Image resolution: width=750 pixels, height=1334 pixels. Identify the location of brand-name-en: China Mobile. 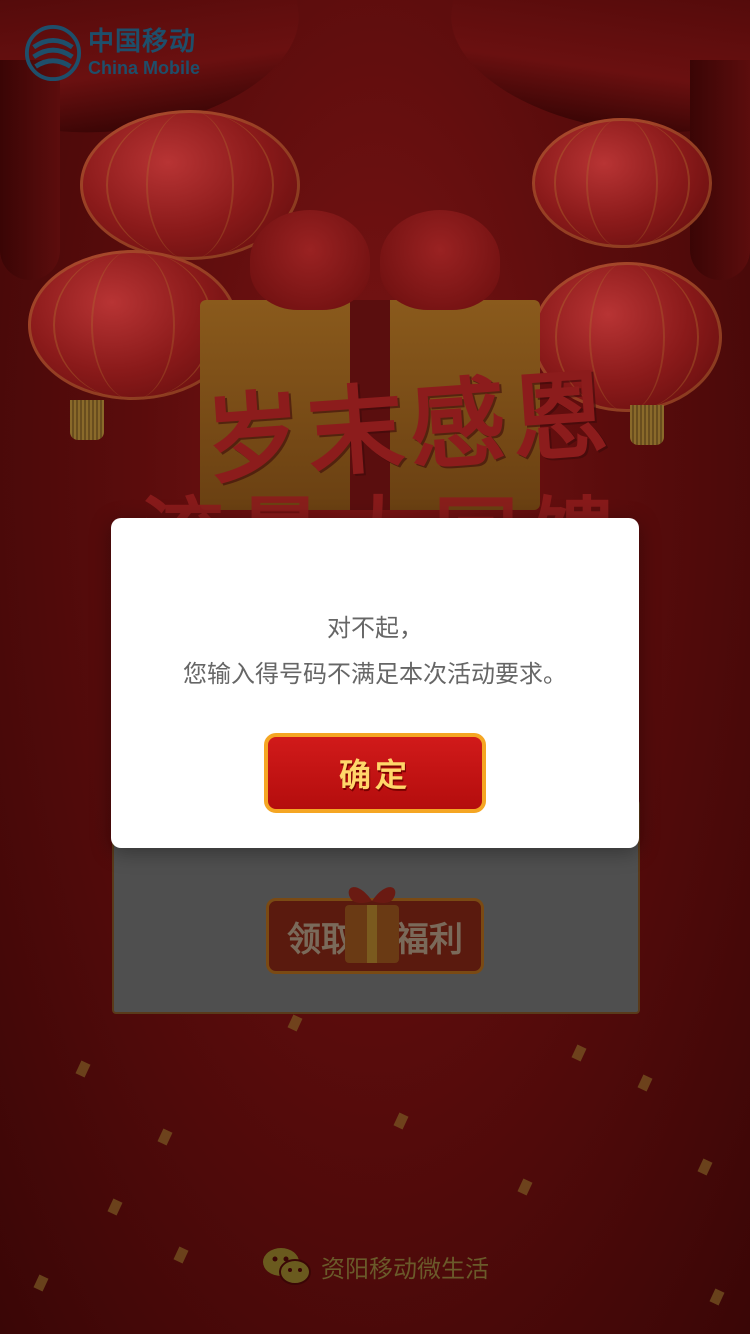
(144, 68).